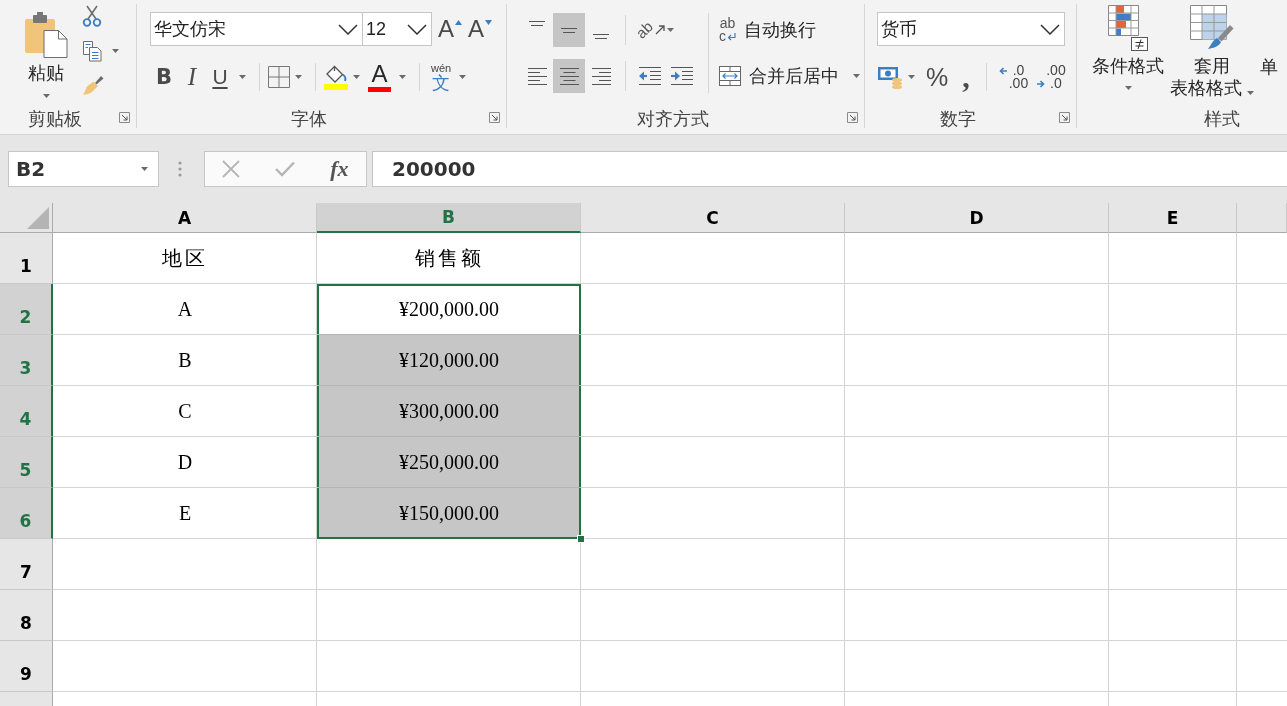 Image resolution: width=1287 pixels, height=706 pixels. Describe the element at coordinates (1269, 67) in the screenshot. I see `cell-styles-button: 单` at that location.